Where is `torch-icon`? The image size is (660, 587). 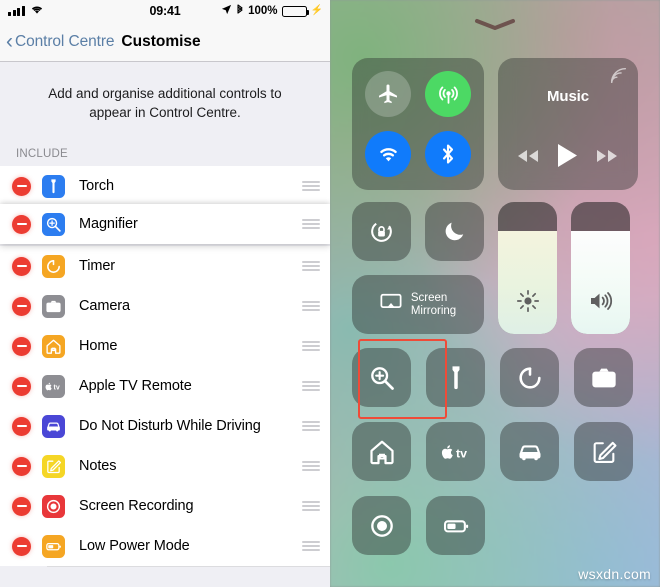 torch-icon is located at coordinates (456, 378).